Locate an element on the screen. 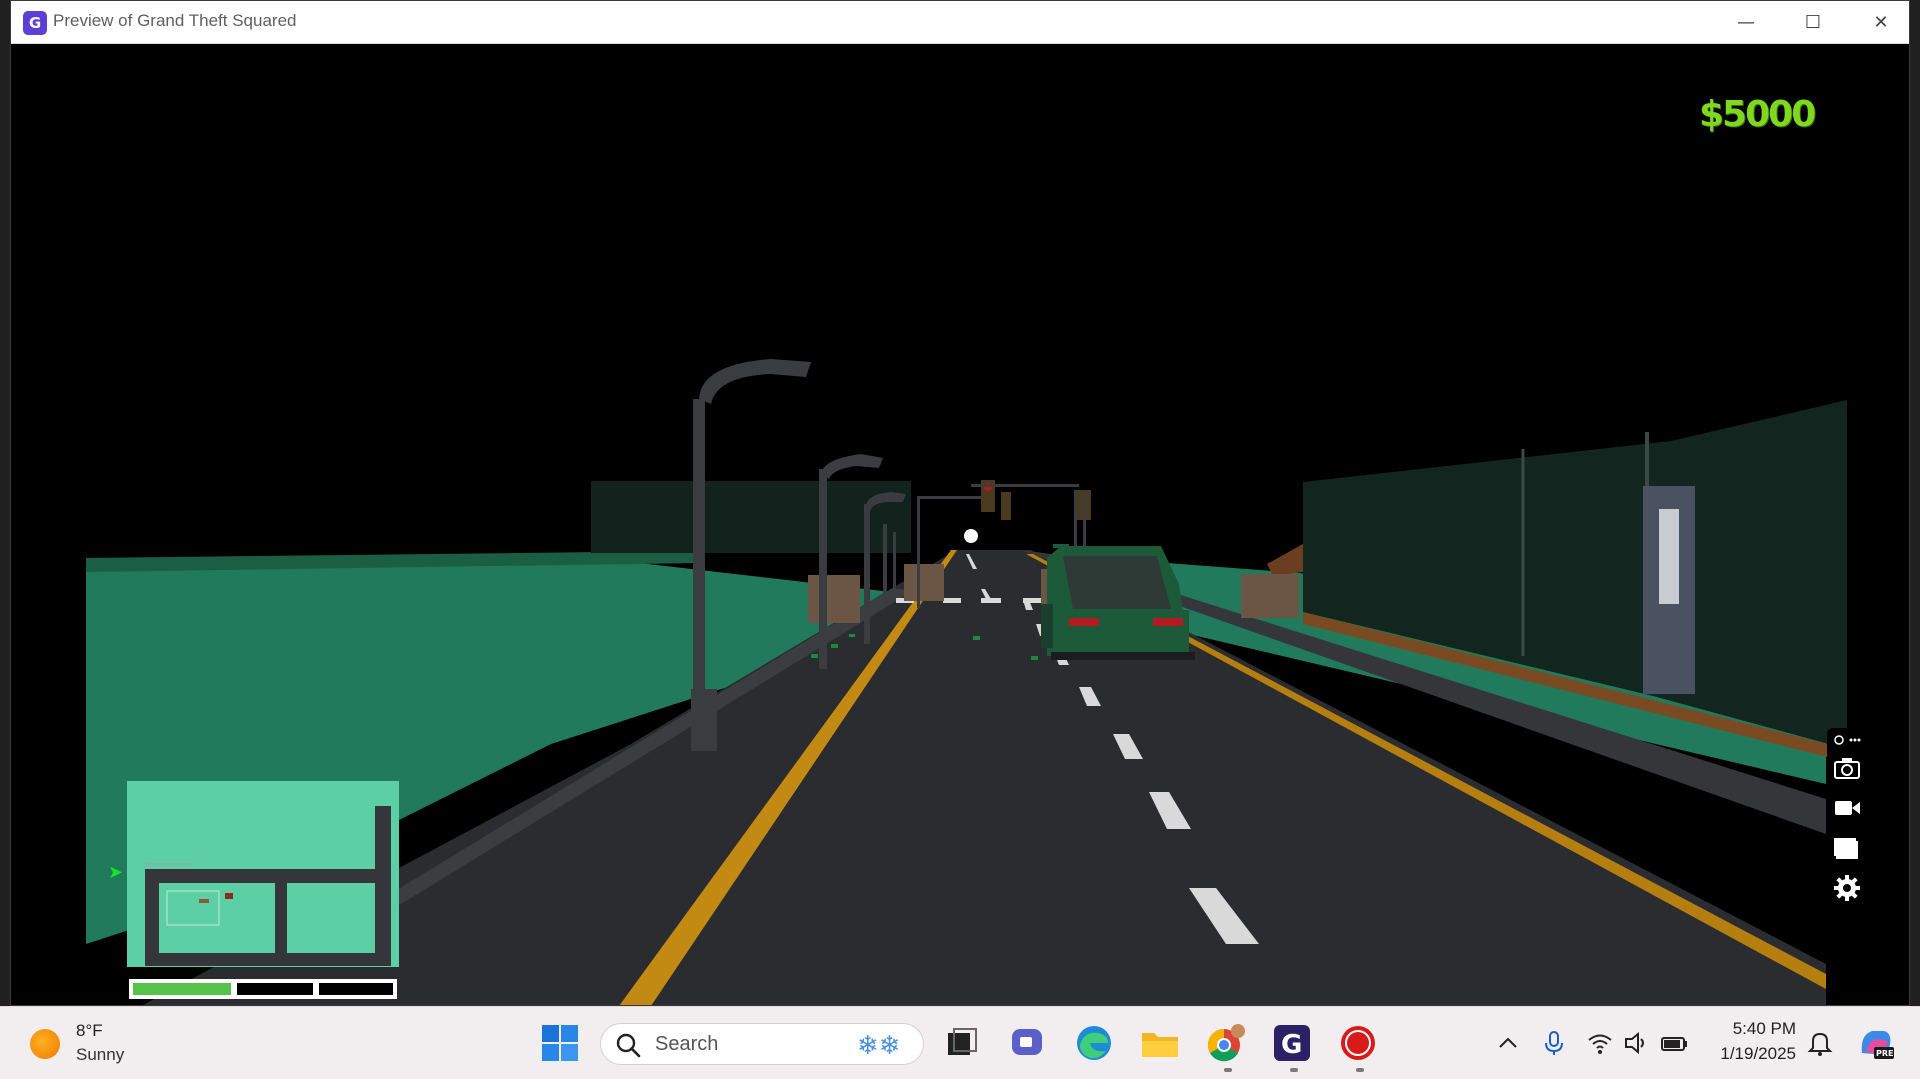 Image resolution: width=1920 pixels, height=1079 pixels. file-explorer-icon is located at coordinates (1160, 1043).